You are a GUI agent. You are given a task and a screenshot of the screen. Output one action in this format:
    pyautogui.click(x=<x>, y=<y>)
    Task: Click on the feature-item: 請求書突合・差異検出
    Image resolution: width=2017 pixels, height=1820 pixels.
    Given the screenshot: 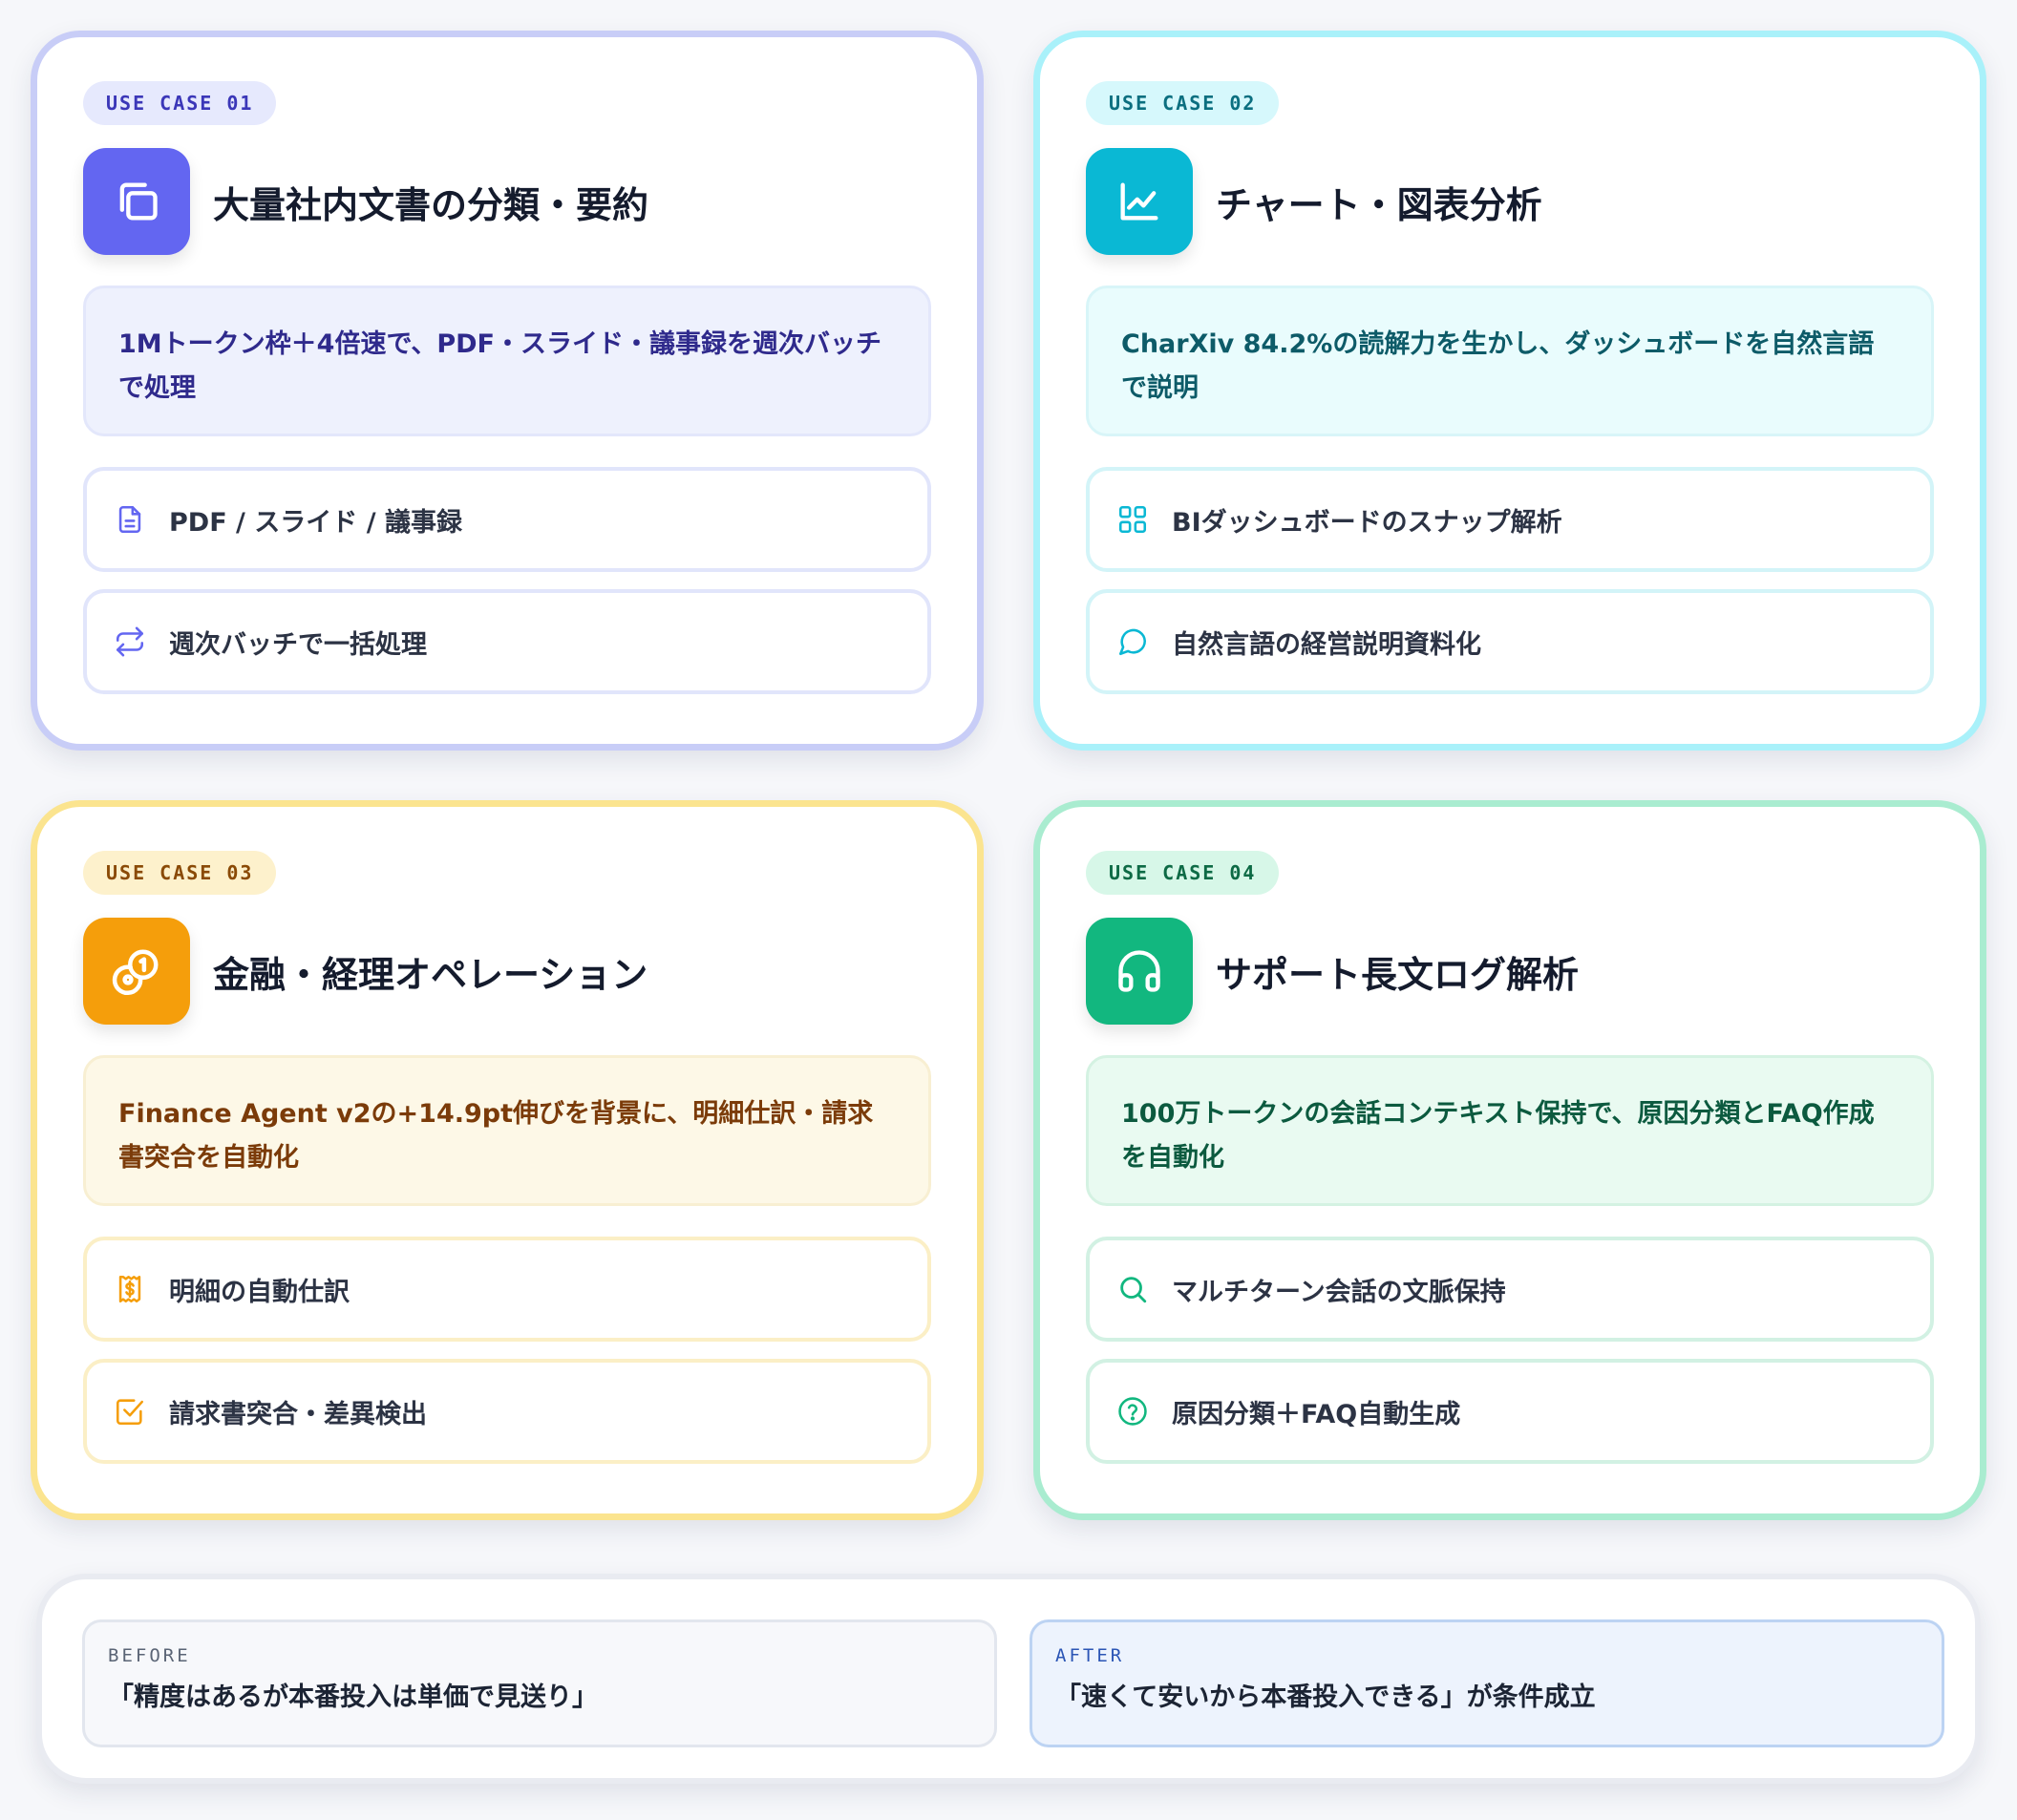 What is the action you would take?
    pyautogui.click(x=507, y=1411)
    